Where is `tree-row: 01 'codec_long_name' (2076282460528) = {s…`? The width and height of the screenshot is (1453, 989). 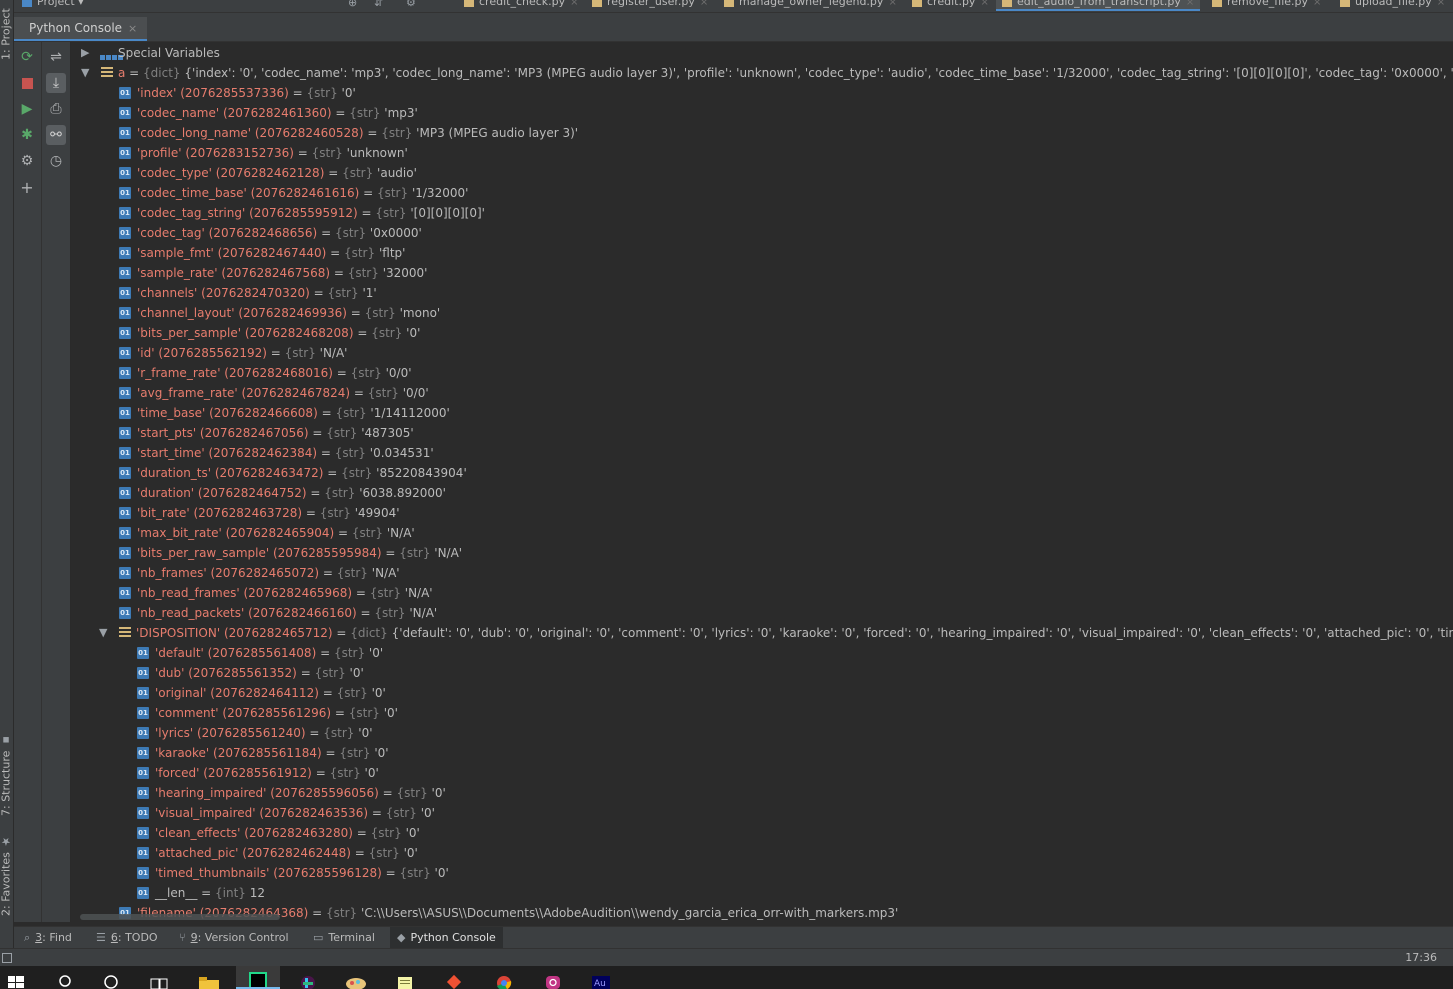 tree-row: 01 'codec_long_name' (2076282460528) = {s… is located at coordinates (762, 133).